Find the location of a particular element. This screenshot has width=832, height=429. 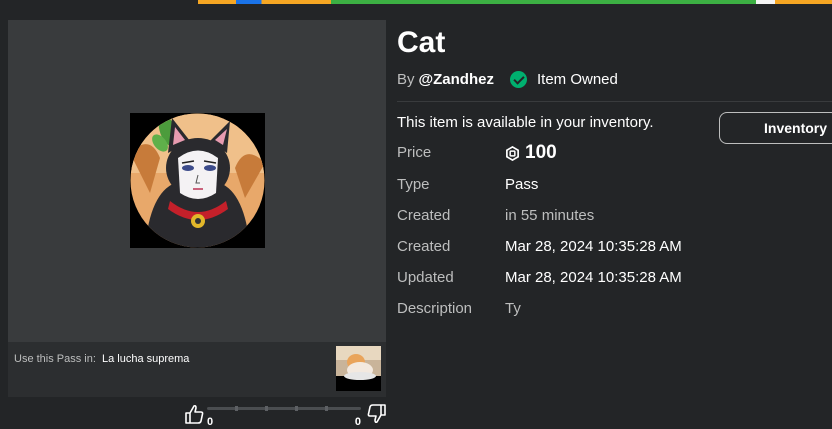

item-owned-label: Item Owned is located at coordinates (577, 79).